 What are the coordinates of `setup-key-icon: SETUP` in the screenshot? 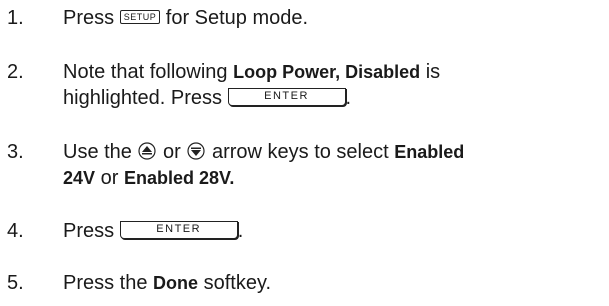 It's located at (140, 16).